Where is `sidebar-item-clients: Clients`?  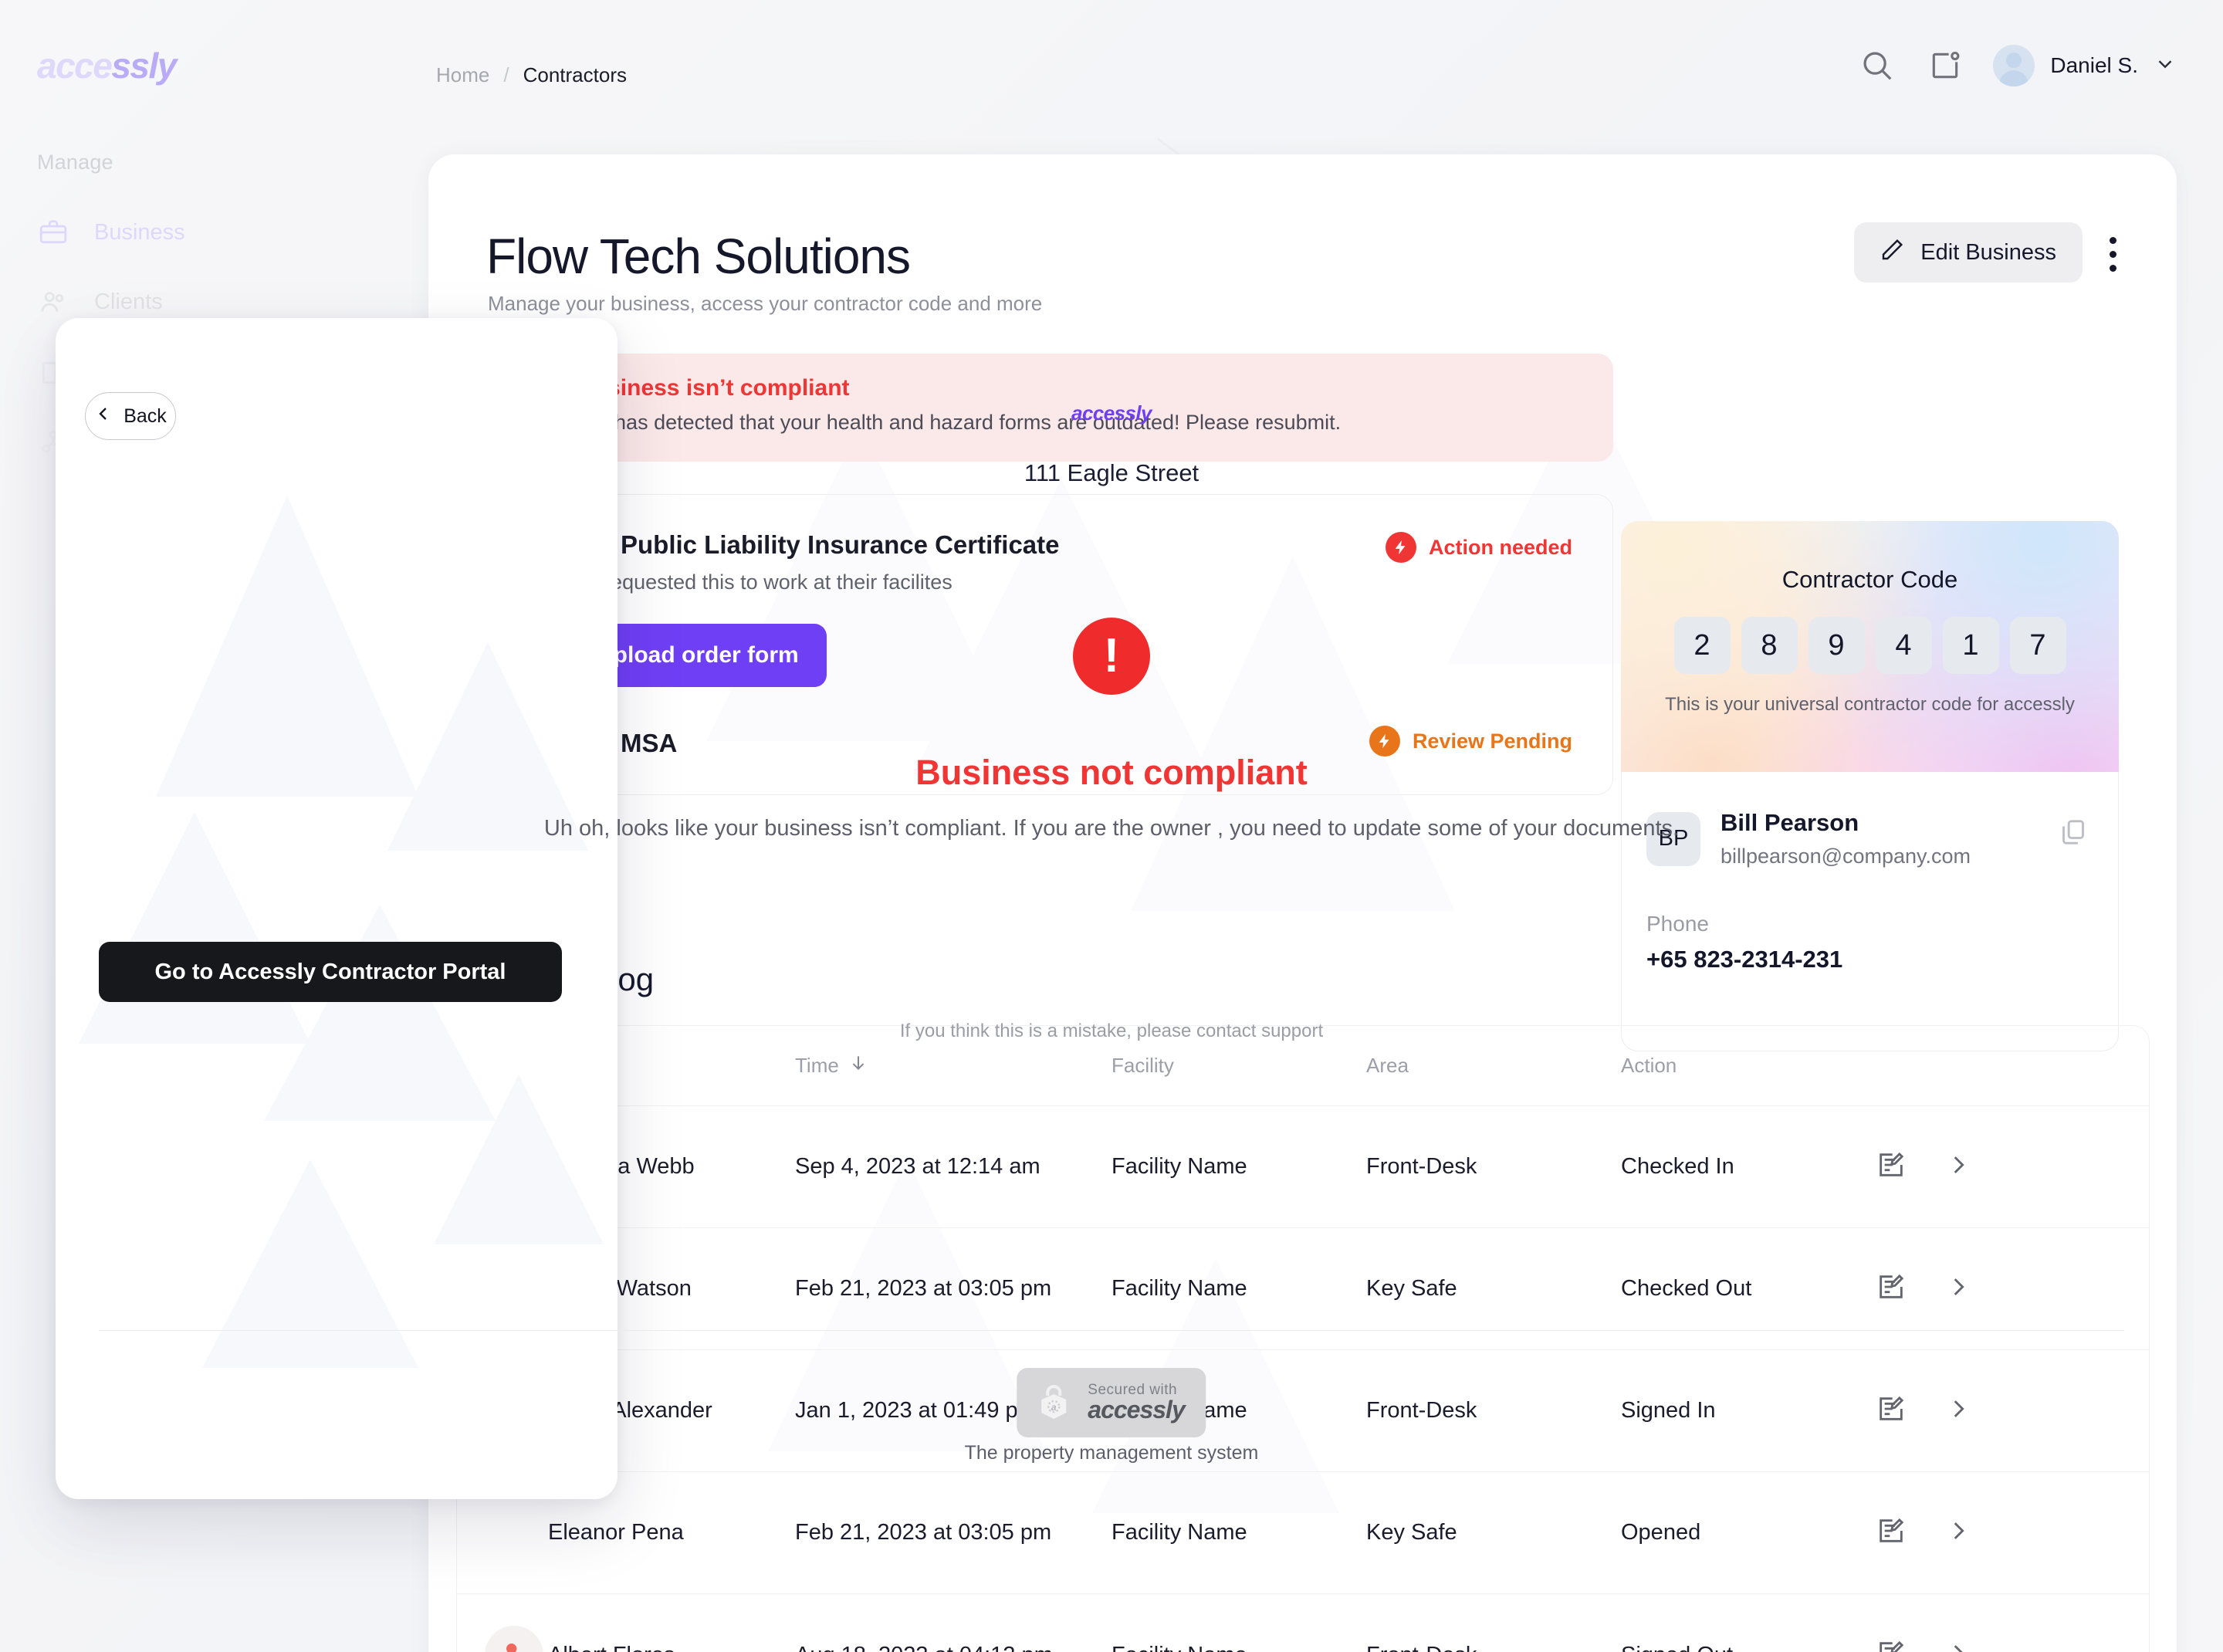 sidebar-item-clients: Clients is located at coordinates (100, 302).